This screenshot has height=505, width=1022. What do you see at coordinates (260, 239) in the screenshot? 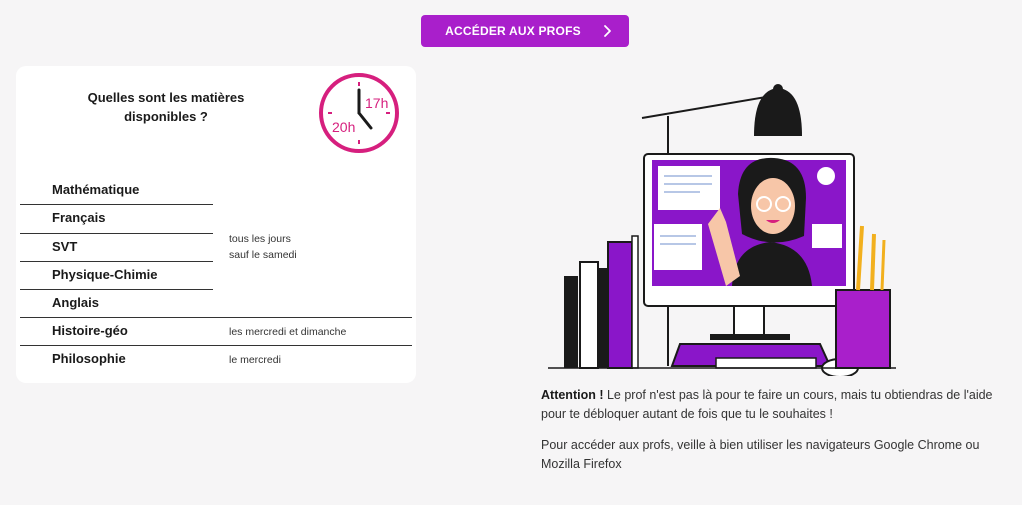
I see `schedule-daily-line1: tous les jours` at bounding box center [260, 239].